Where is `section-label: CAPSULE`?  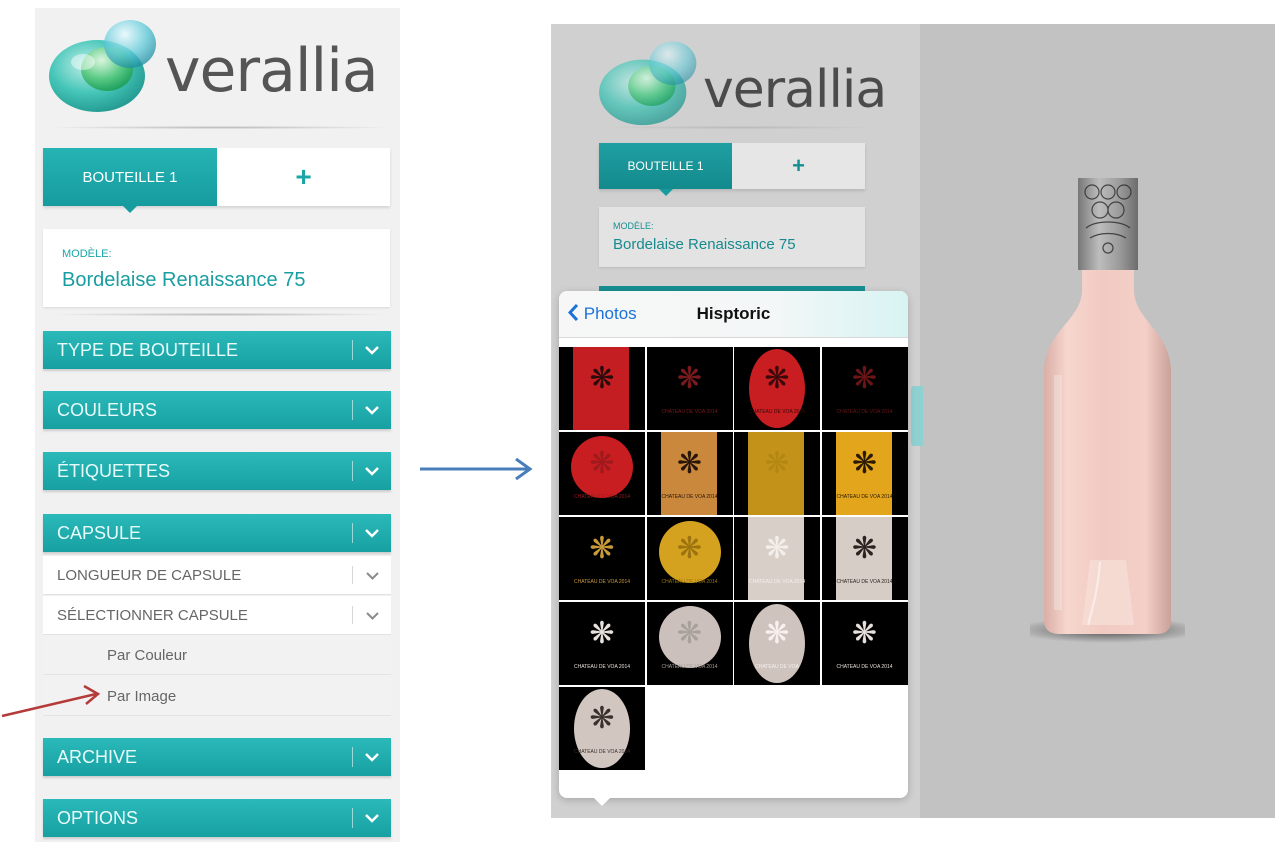 section-label: CAPSULE is located at coordinates (99, 532).